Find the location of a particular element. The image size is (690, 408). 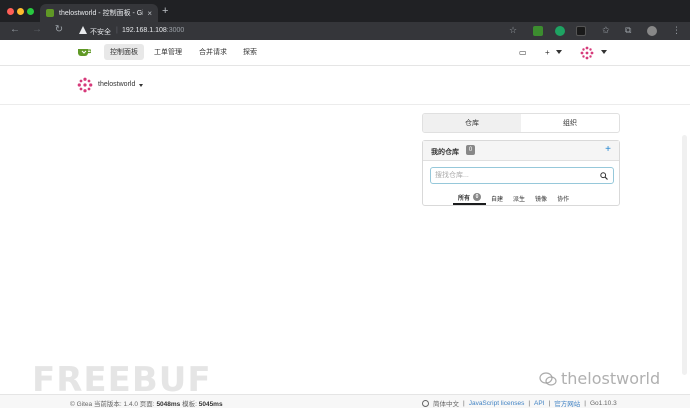

repo-search-box is located at coordinates (522, 175).